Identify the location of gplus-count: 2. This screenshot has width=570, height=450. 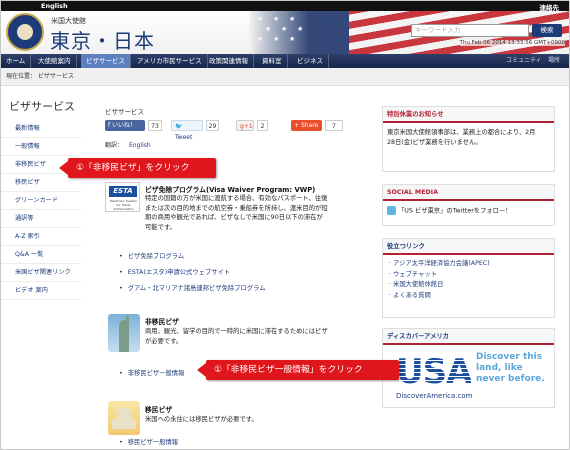
(262, 125).